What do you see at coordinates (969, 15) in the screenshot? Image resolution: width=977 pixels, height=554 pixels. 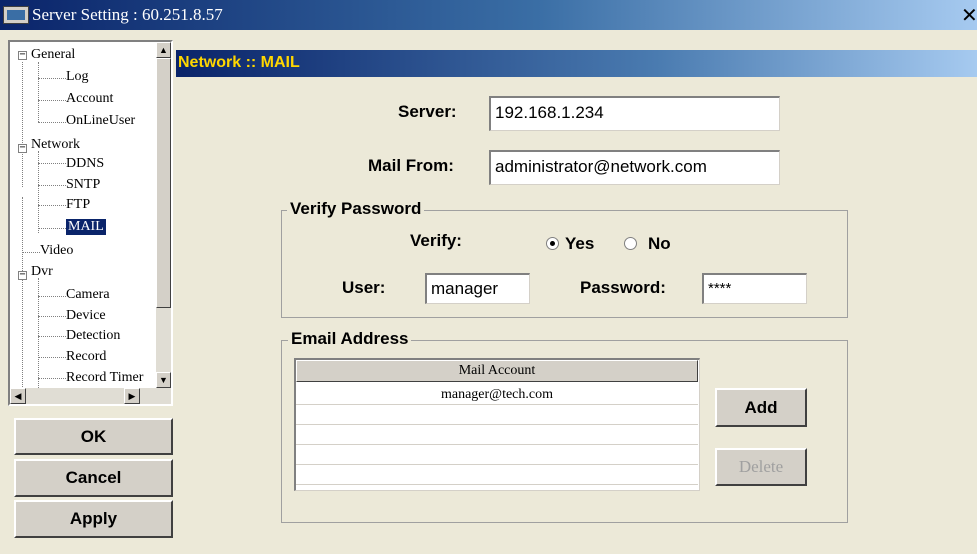 I see `close-icon: ✕` at bounding box center [969, 15].